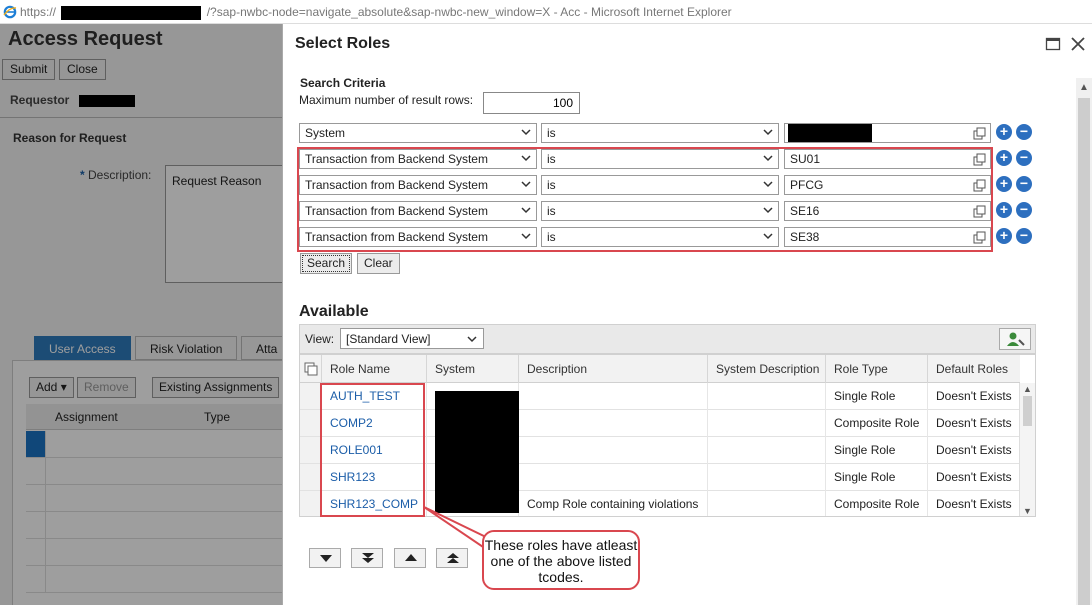 Image resolution: width=1092 pixels, height=605 pixels. I want to click on tab-risk-violation: Risk Violation, so click(186, 348).